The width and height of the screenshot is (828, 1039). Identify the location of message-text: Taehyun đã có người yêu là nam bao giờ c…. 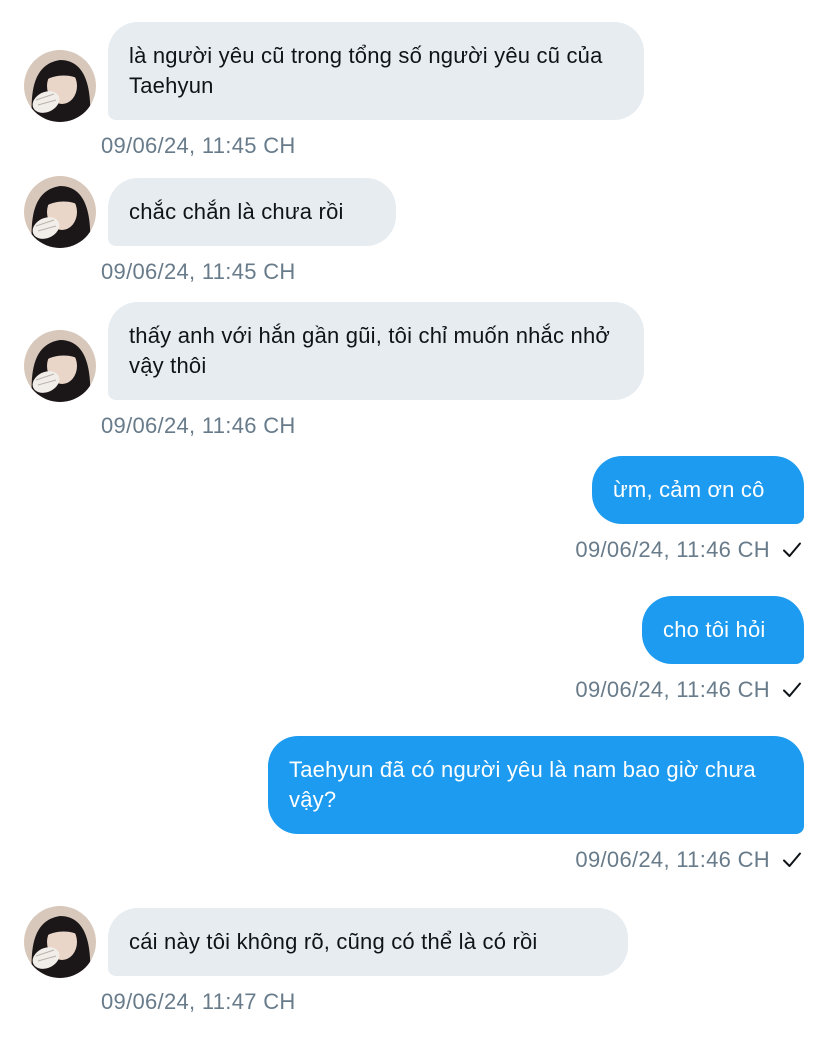
(522, 784).